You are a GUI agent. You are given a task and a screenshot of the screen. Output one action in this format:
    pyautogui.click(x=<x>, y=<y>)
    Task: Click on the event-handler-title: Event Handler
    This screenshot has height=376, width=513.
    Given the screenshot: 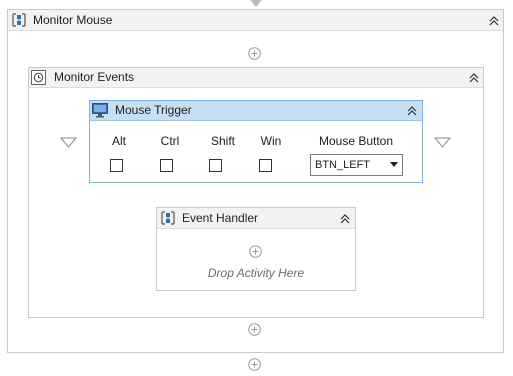 What is the action you would take?
    pyautogui.click(x=220, y=218)
    